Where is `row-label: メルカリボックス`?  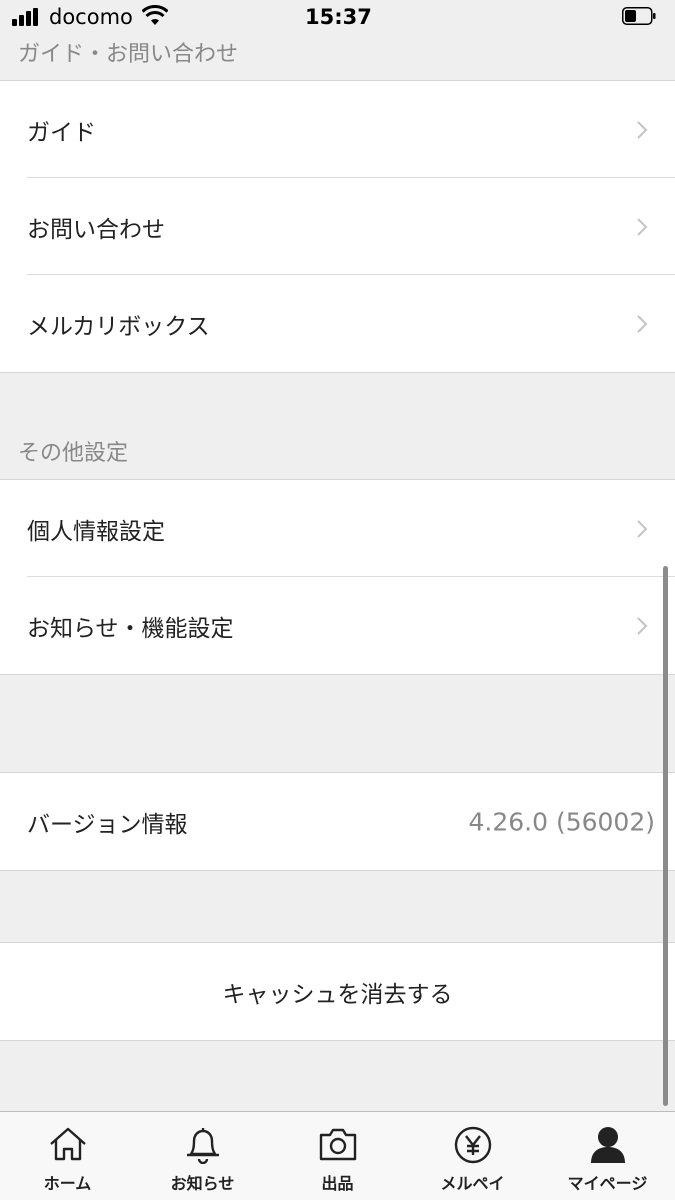
row-label: メルカリボックス is located at coordinates (118, 326).